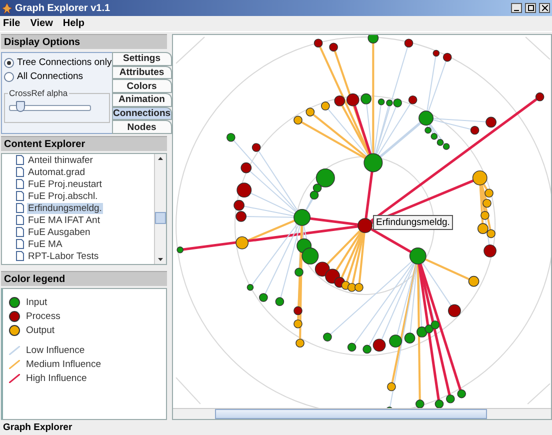 The height and width of the screenshot is (435, 552). Describe the element at coordinates (64, 220) in the screenshot. I see `tree-item: FuE MA IFAT Ant` at that location.